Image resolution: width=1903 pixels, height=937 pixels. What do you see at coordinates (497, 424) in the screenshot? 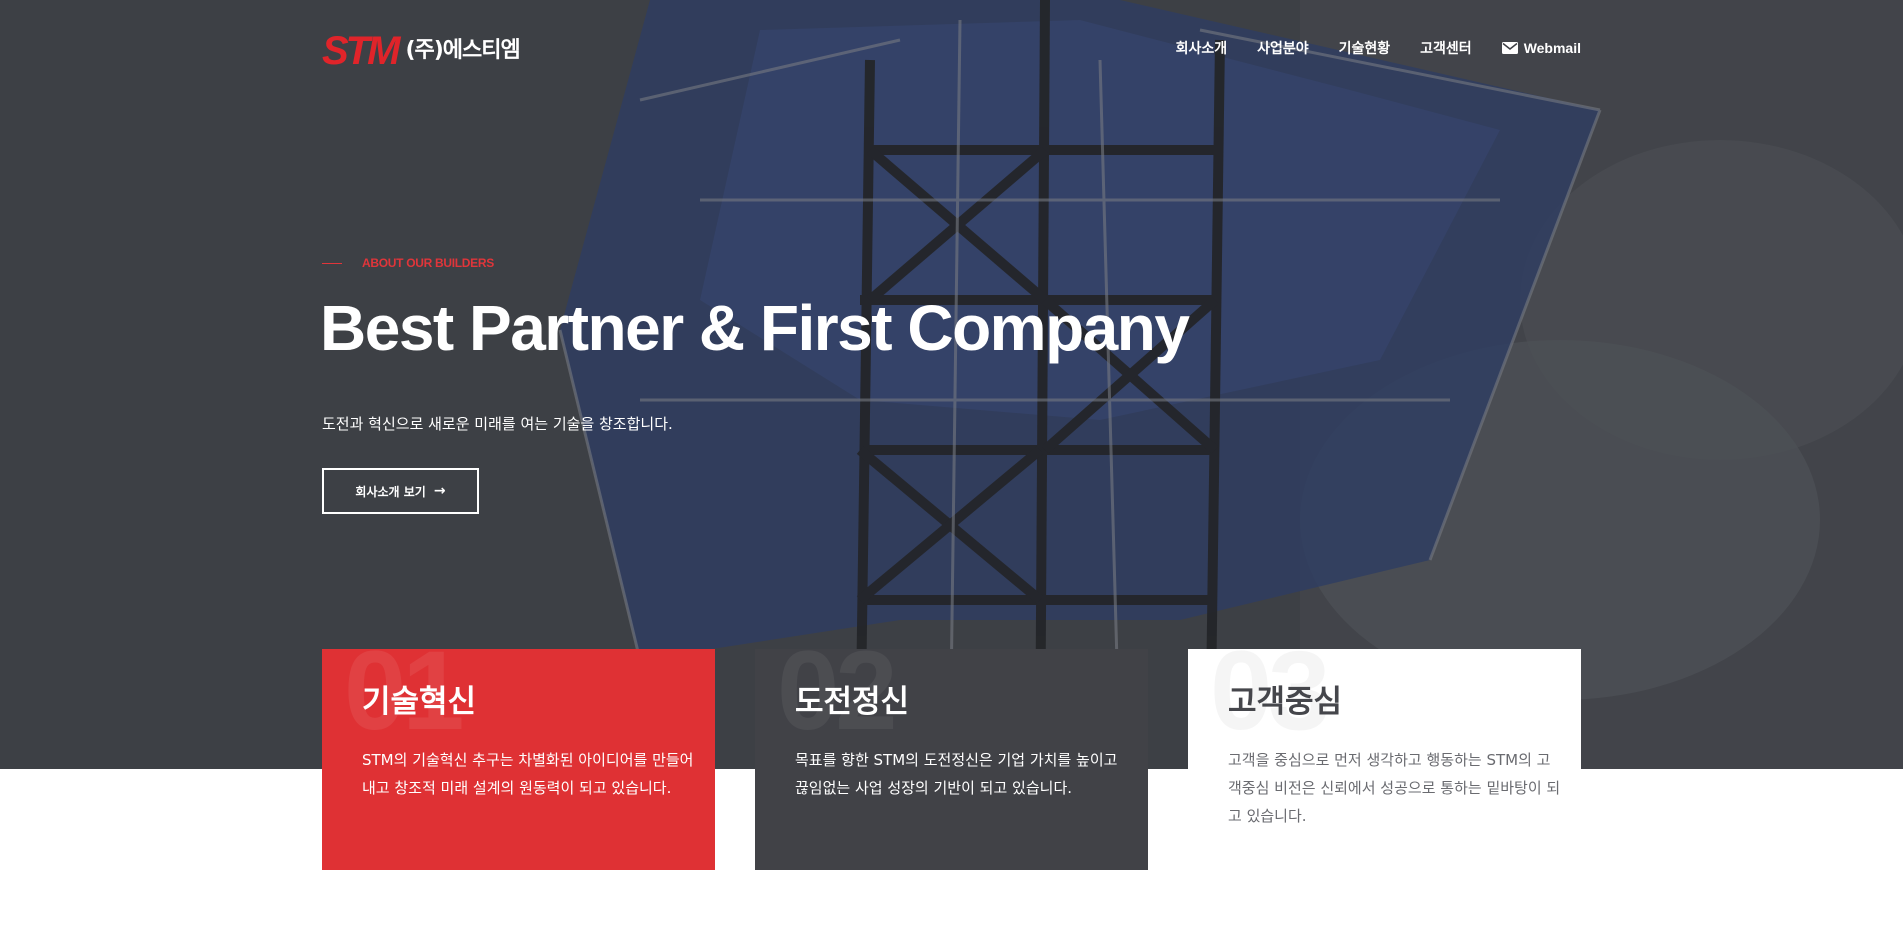
I see `hero-subtext: 도전과 혁신으로 새로운 미래를 여는 기술을 창조합니다.` at bounding box center [497, 424].